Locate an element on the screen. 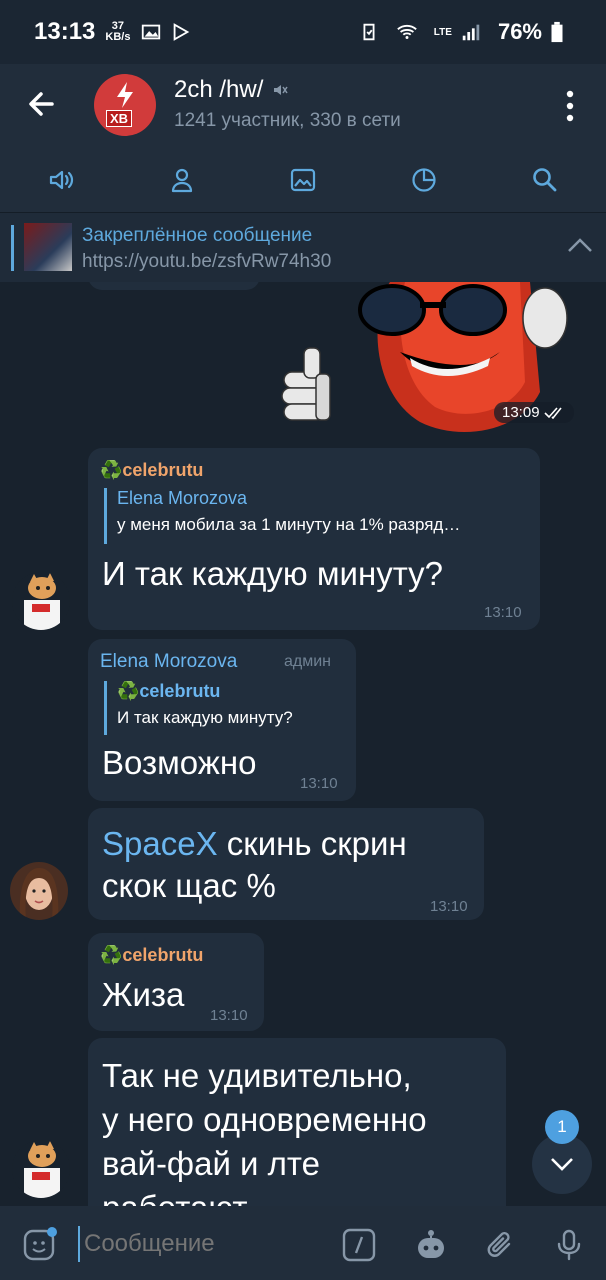  pinned-title: Закреплённое сообщение is located at coordinates (197, 235).